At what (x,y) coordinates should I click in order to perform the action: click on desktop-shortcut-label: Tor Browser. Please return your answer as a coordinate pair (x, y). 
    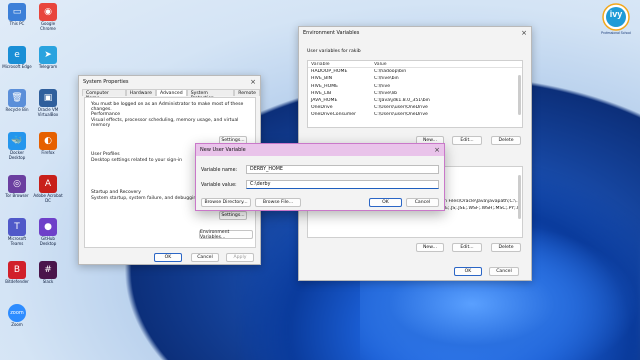
    Looking at the image, I should click on (17, 195).